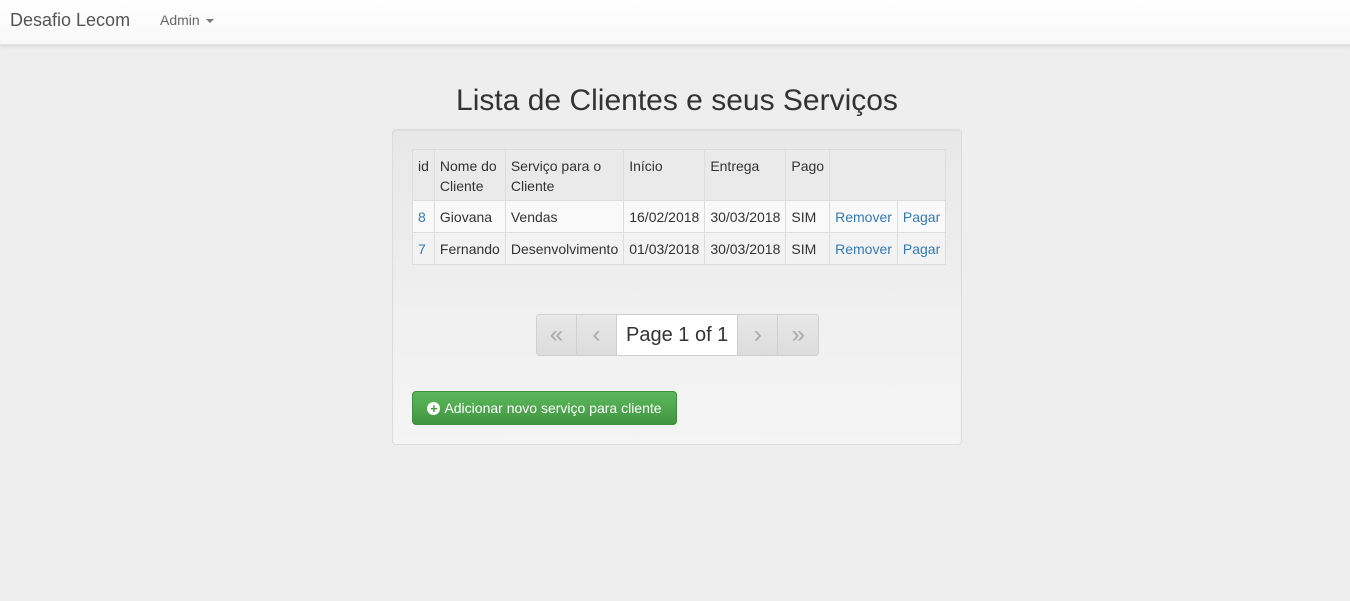  I want to click on header-nome: Nome do Cliente, so click(469, 175).